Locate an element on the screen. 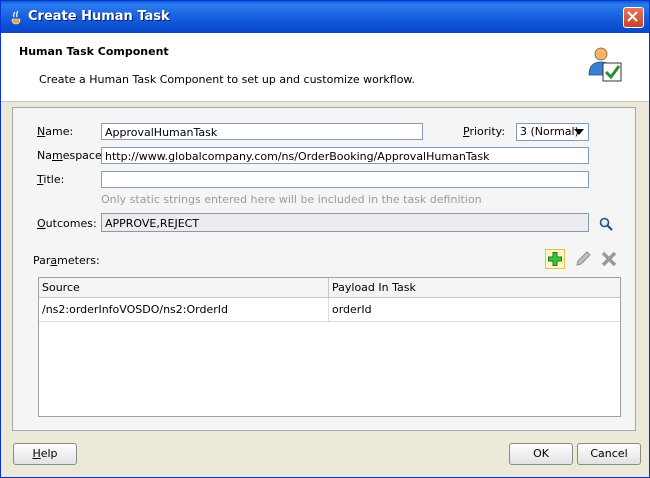 The width and height of the screenshot is (650, 478). title-input is located at coordinates (345, 179).